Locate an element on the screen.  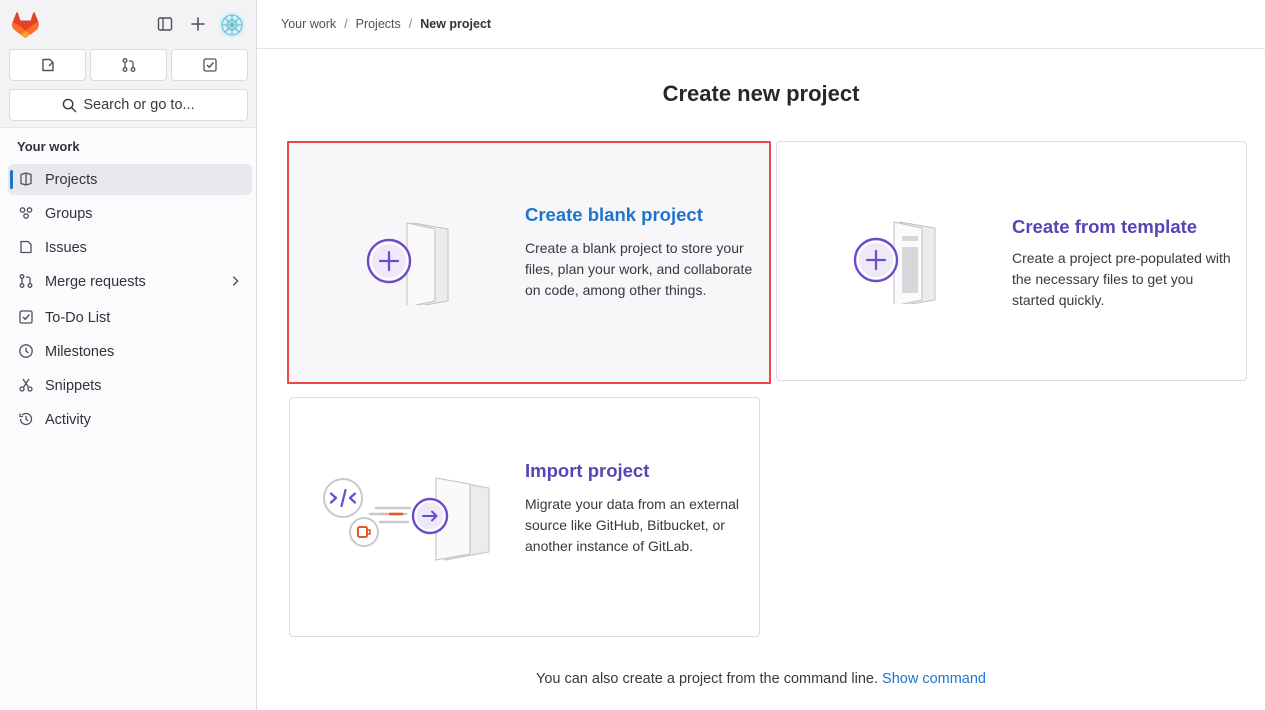
show-command-link: Show command is located at coordinates (934, 679).